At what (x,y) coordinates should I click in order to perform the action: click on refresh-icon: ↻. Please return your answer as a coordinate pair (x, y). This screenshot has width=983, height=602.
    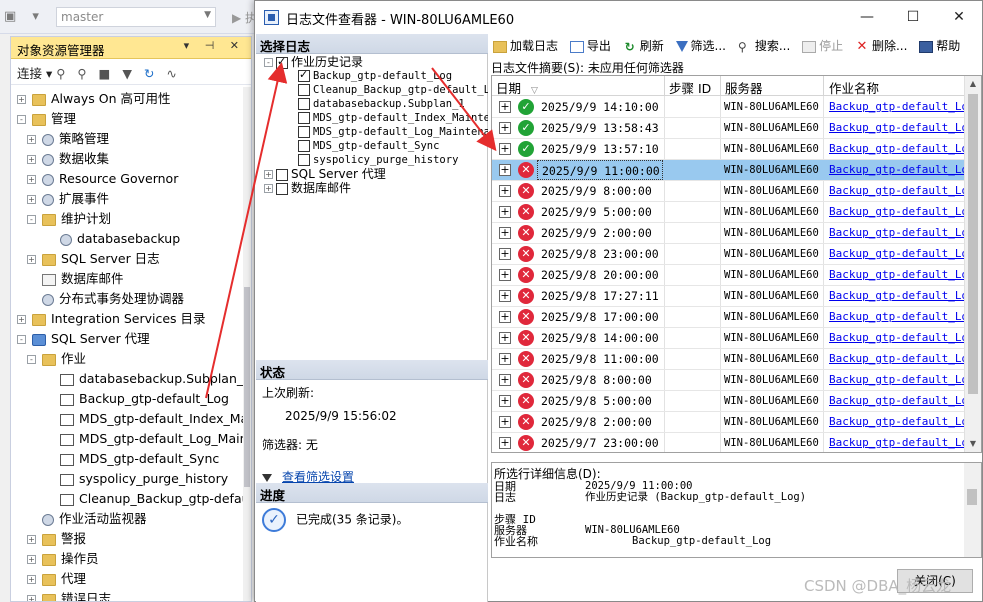
    Looking at the image, I should click on (149, 73).